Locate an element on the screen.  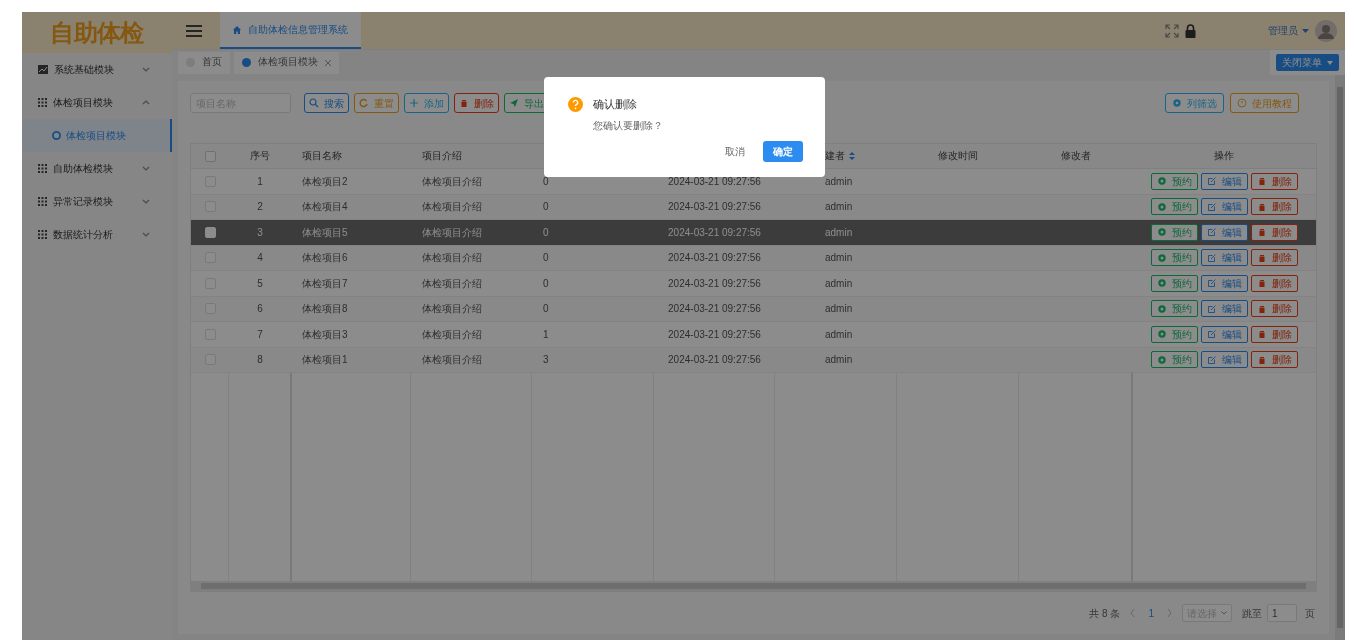
dialog-message: 您确认要删除？ is located at coordinates (628, 125).